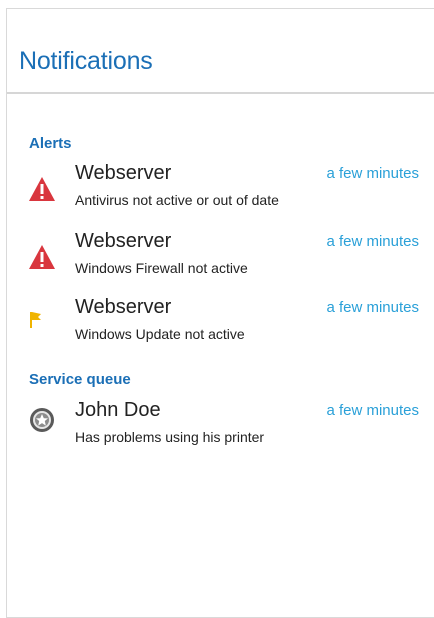 This screenshot has width=434, height=618. What do you see at coordinates (161, 268) in the screenshot?
I see `alert-description: Windows Firewall not active` at bounding box center [161, 268].